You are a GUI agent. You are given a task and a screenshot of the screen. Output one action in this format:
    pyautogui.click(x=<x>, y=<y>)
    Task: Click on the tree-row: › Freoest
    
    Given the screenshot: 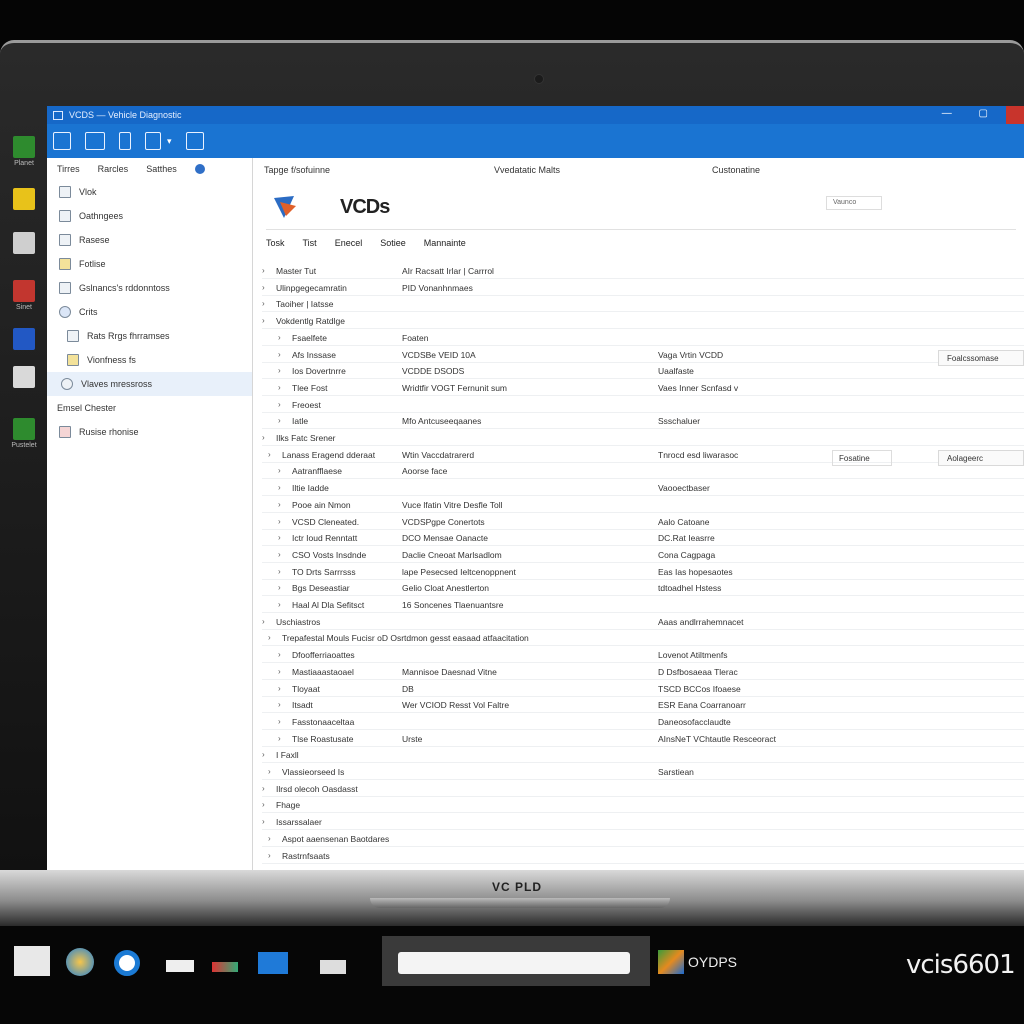 What is the action you would take?
    pyautogui.click(x=643, y=405)
    